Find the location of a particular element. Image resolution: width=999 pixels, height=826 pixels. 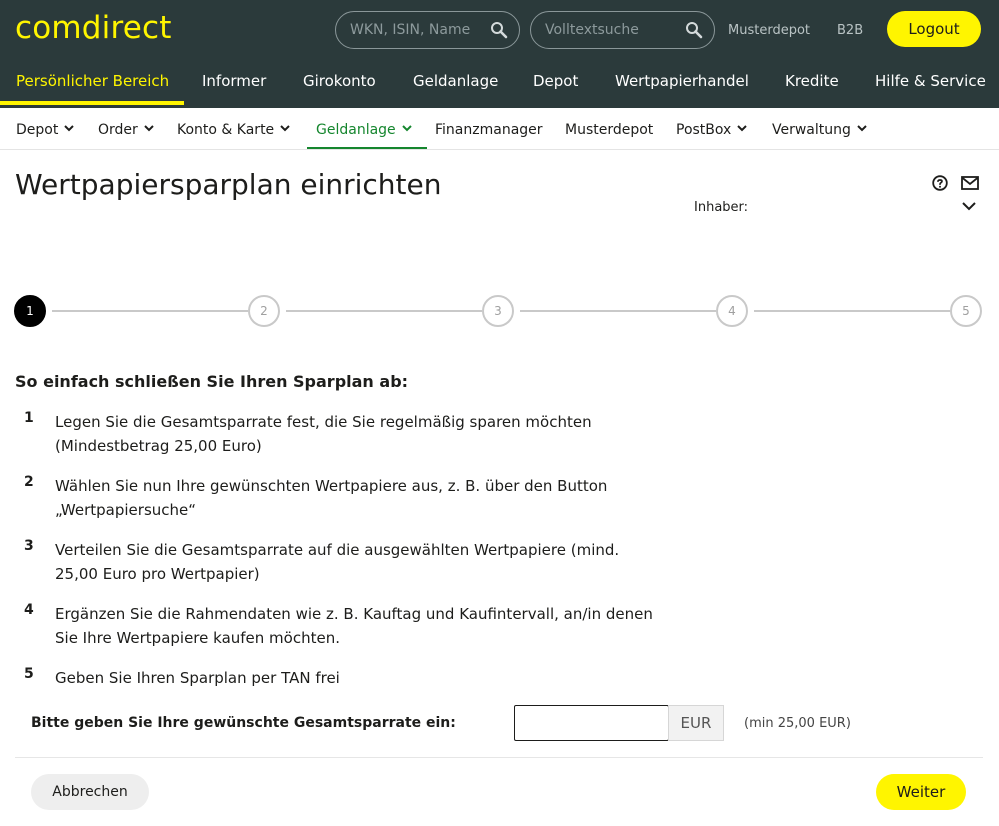

nav-girokonto: Girokonto is located at coordinates (339, 81).